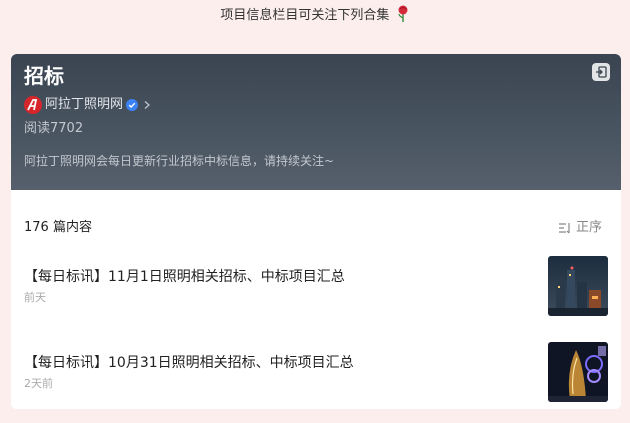  I want to click on intro-text: 项目信息栏目可关注下列合集, so click(305, 15).